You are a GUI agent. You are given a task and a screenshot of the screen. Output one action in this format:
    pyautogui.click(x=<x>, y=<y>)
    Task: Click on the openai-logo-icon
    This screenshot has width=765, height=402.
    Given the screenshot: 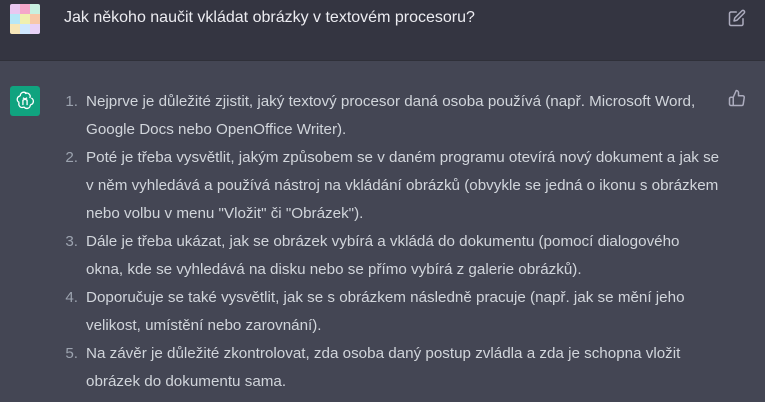 What is the action you would take?
    pyautogui.click(x=25, y=101)
    